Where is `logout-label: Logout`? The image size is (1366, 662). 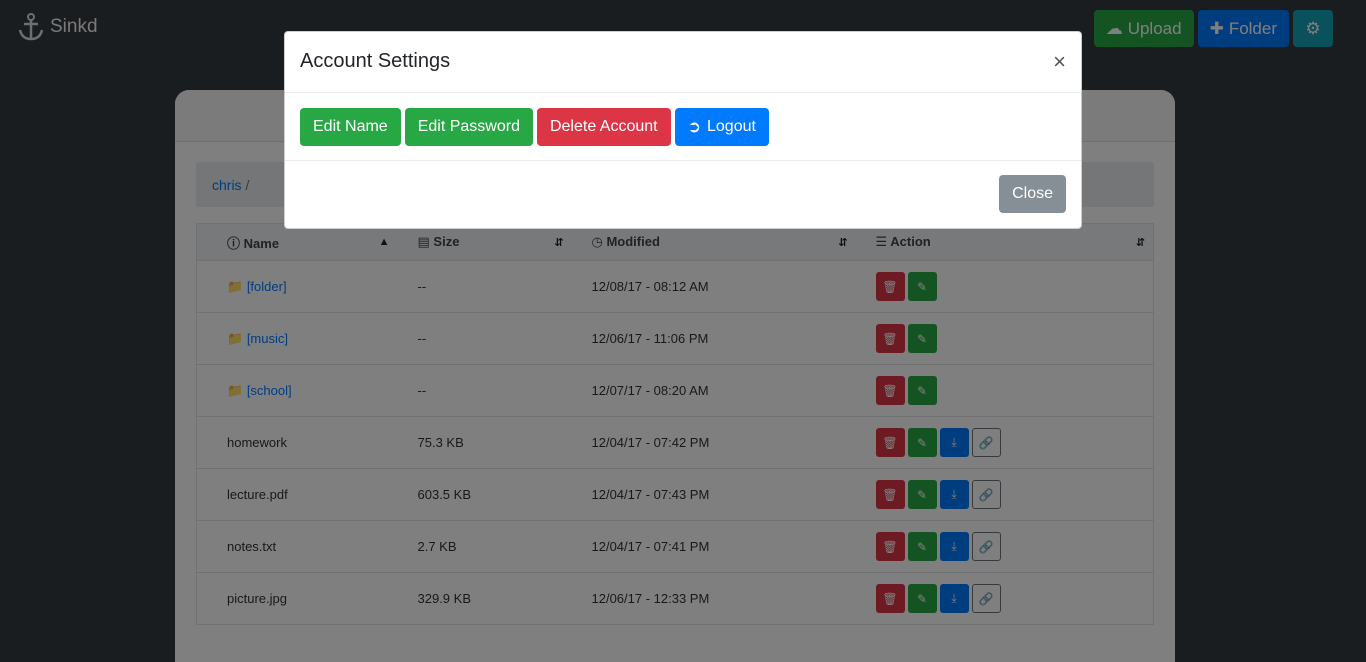
logout-label: Logout is located at coordinates (731, 126).